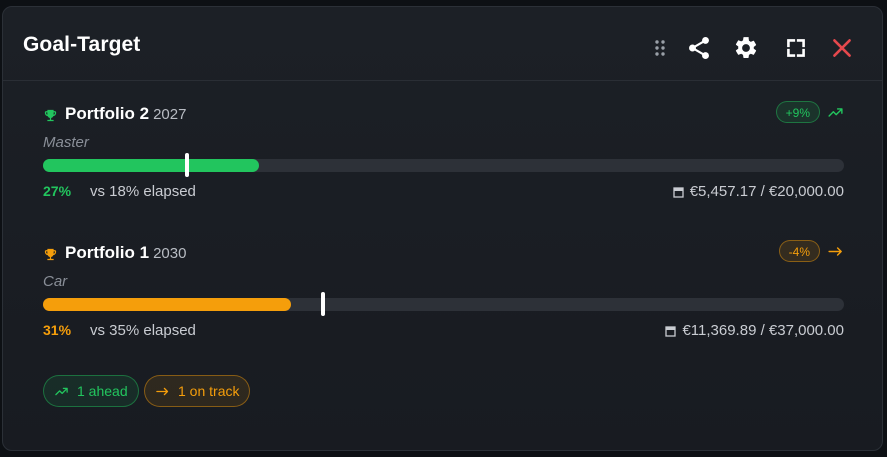 Image resolution: width=887 pixels, height=457 pixels. What do you see at coordinates (82, 44) in the screenshot?
I see `widget-title: Goal-Target` at bounding box center [82, 44].